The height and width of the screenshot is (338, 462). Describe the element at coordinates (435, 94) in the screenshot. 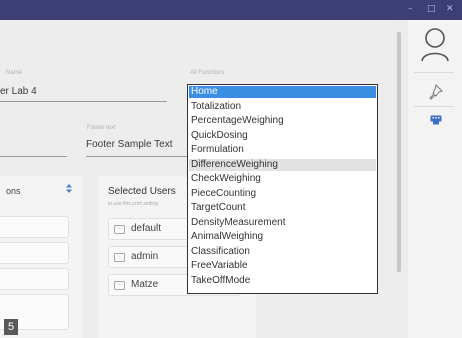

I see `pin-icon` at that location.